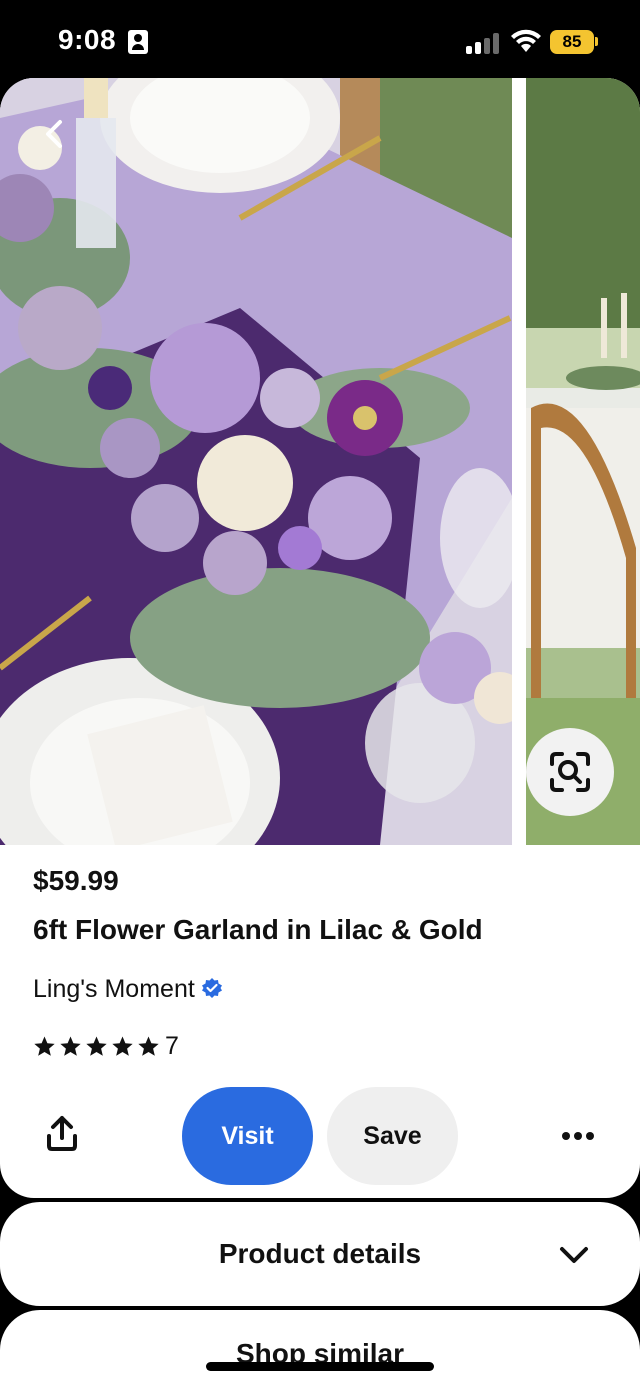  Describe the element at coordinates (578, 1136) in the screenshot. I see `more-options-icon` at that location.